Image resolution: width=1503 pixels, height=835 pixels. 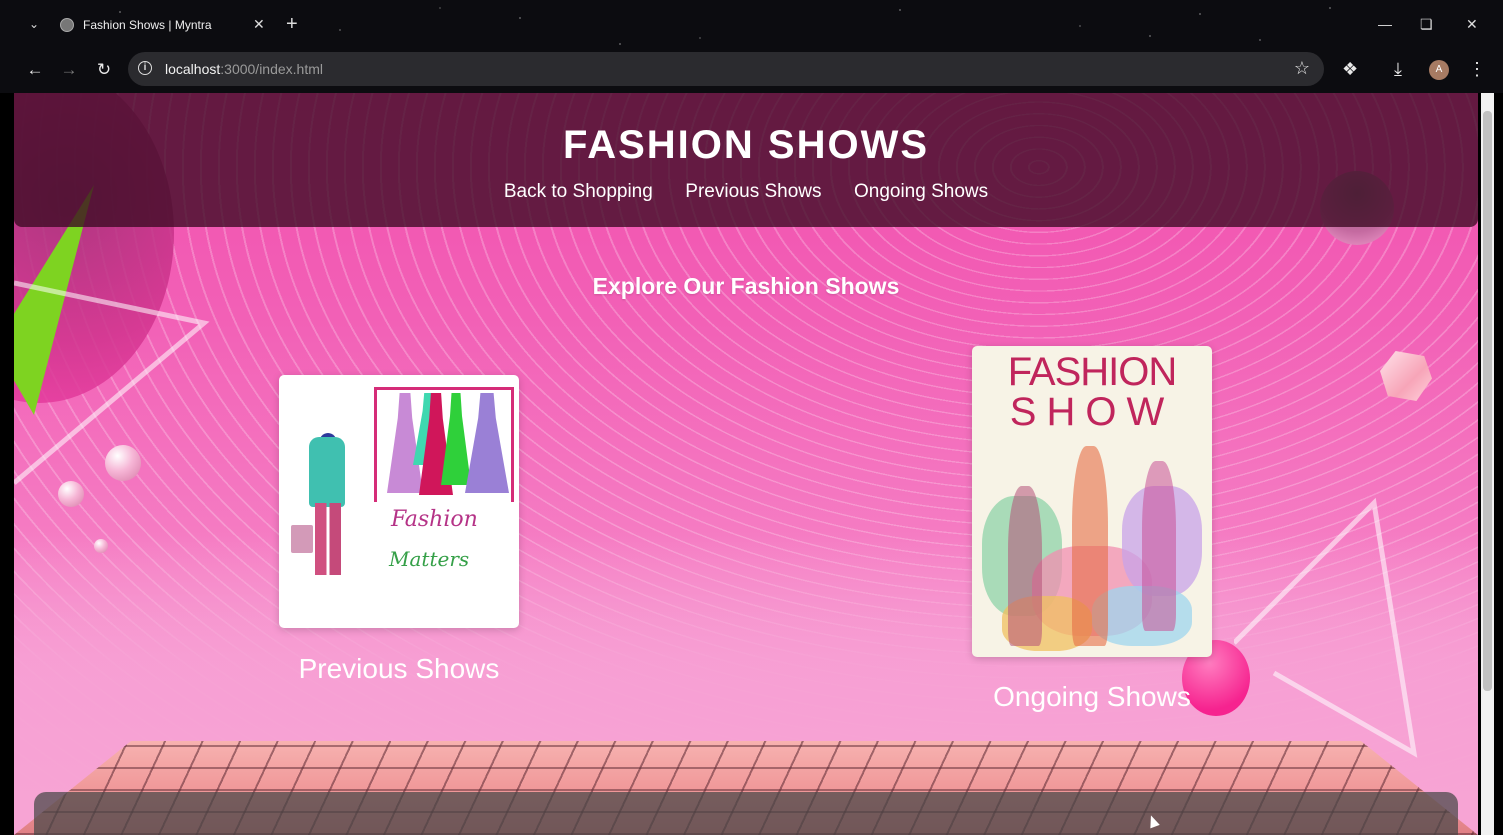 What do you see at coordinates (753, 191) in the screenshot?
I see `nav-previous-shows: Previous Shows` at bounding box center [753, 191].